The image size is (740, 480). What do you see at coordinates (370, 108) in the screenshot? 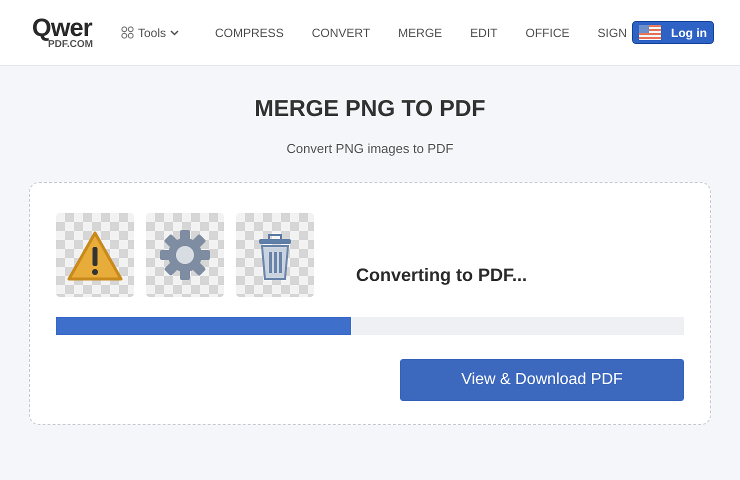
I see `page-title: MERGE PNG TO PDF` at bounding box center [370, 108].